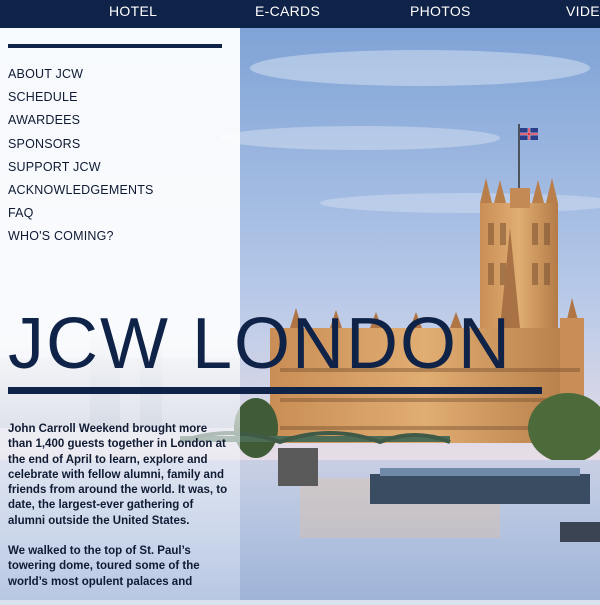  What do you see at coordinates (583, 11) in the screenshot?
I see `nav-video-link: VIDEO` at bounding box center [583, 11].